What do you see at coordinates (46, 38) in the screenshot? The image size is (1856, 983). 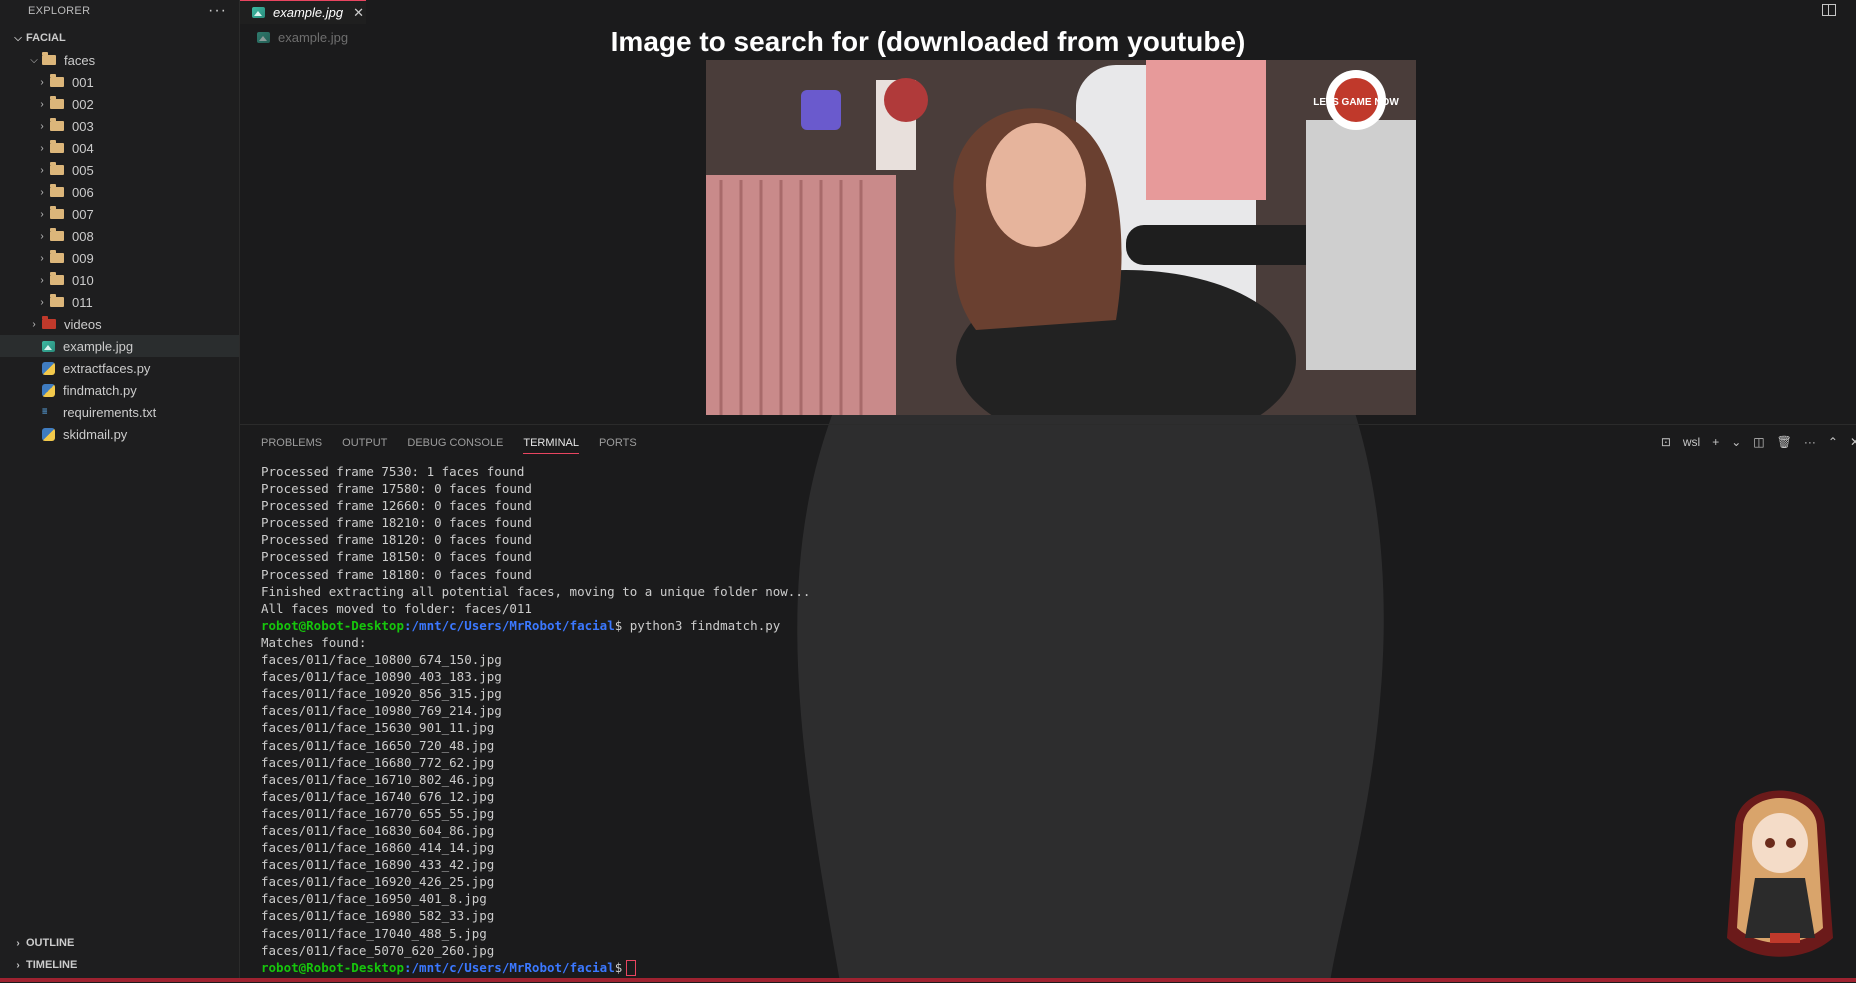 I see `folder-root-label: FACIAL` at bounding box center [46, 38].